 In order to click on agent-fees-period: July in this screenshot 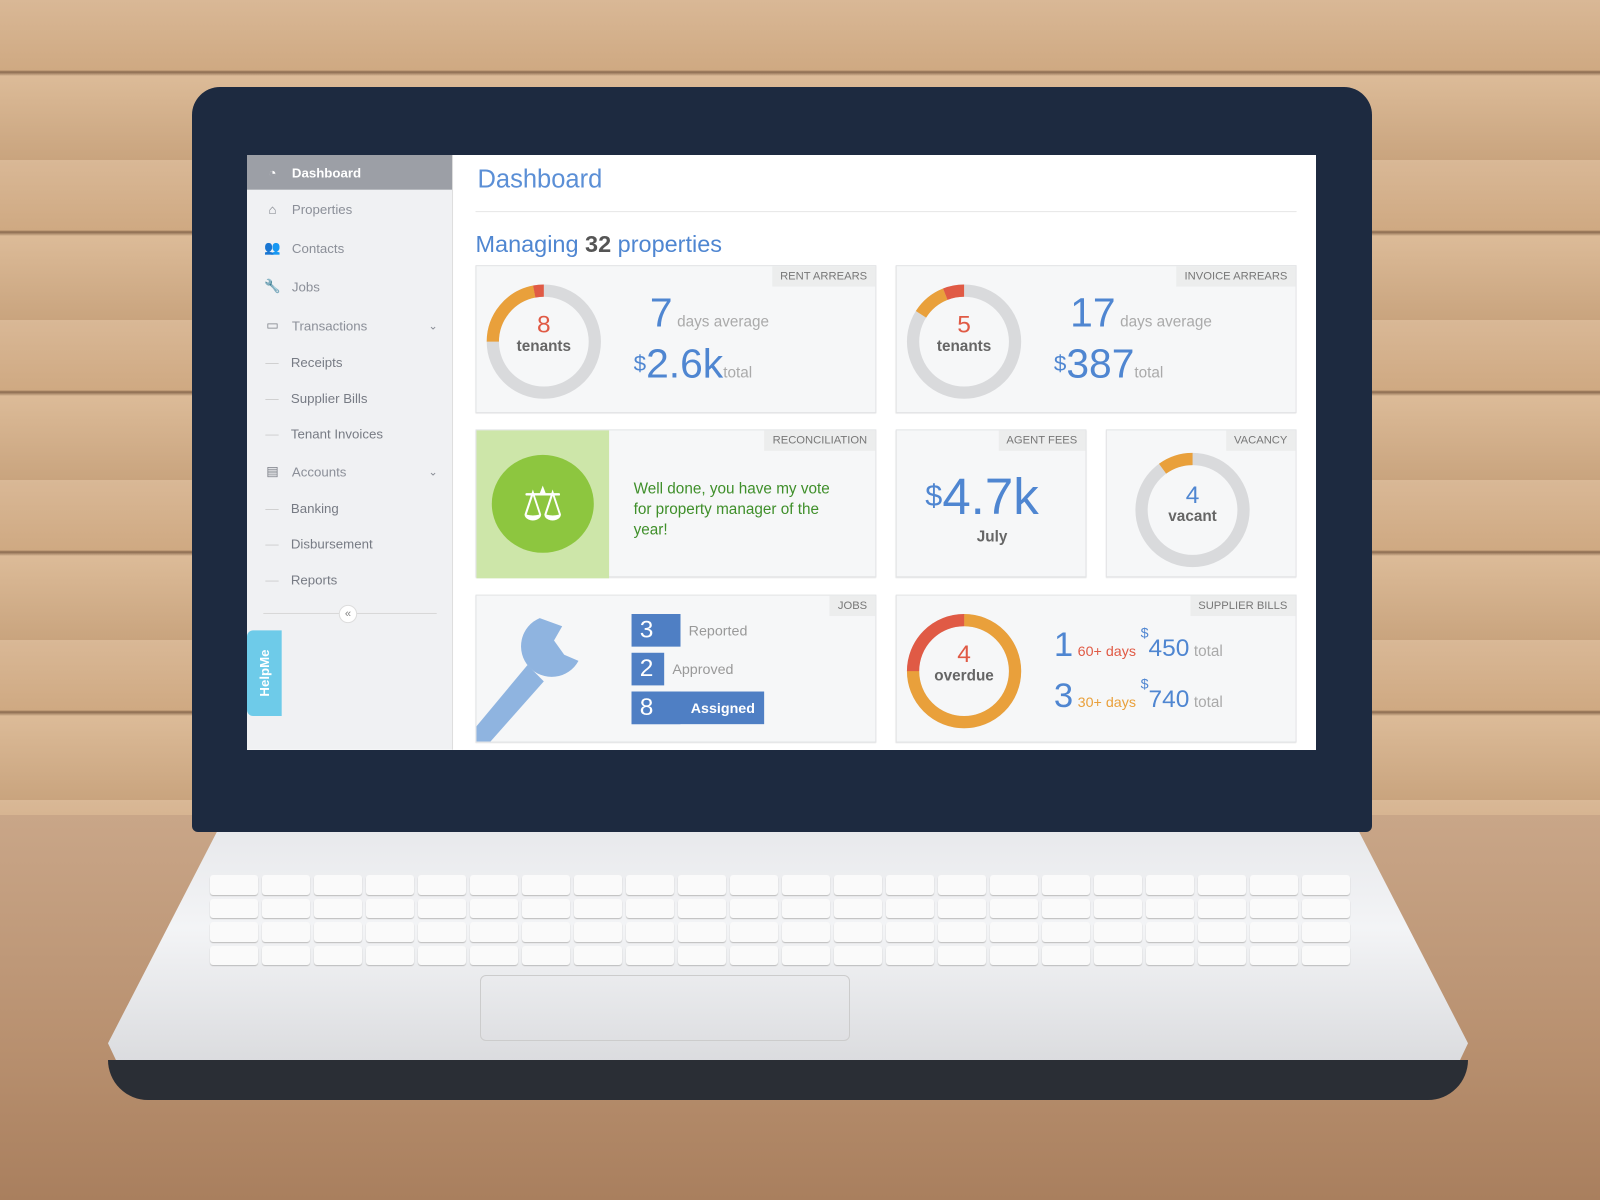, I will do `click(992, 537)`.